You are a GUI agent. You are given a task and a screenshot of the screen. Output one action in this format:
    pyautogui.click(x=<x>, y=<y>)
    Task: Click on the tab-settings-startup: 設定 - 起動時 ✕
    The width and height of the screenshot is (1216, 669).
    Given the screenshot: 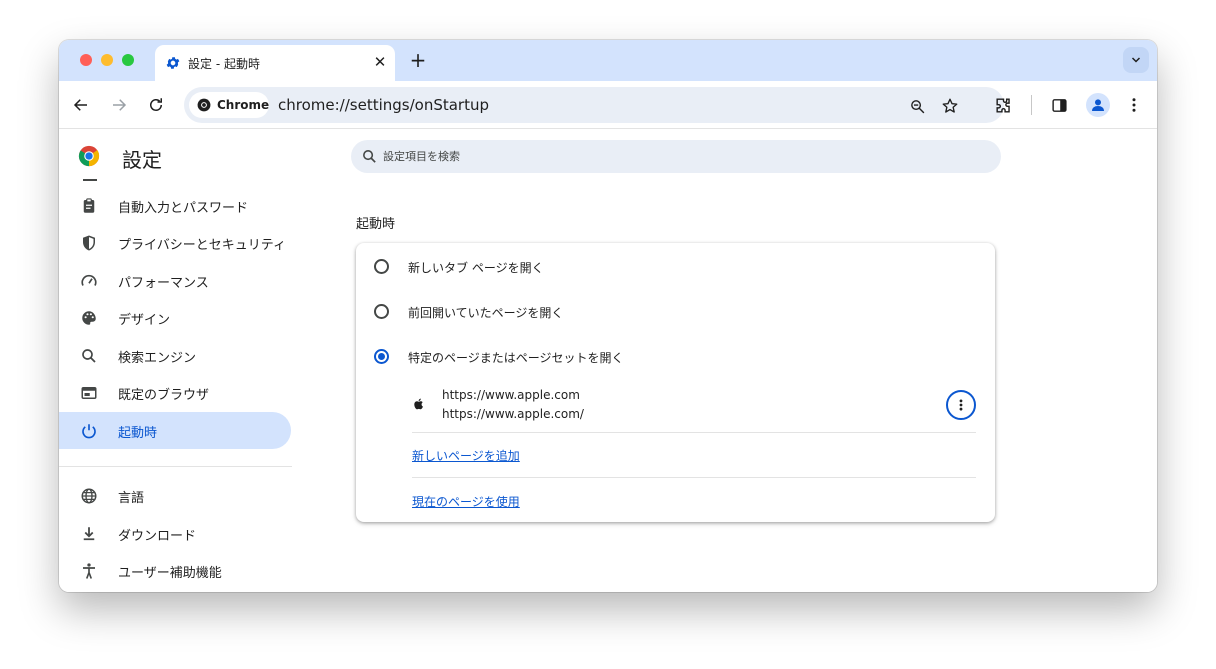 What is the action you would take?
    pyautogui.click(x=275, y=63)
    